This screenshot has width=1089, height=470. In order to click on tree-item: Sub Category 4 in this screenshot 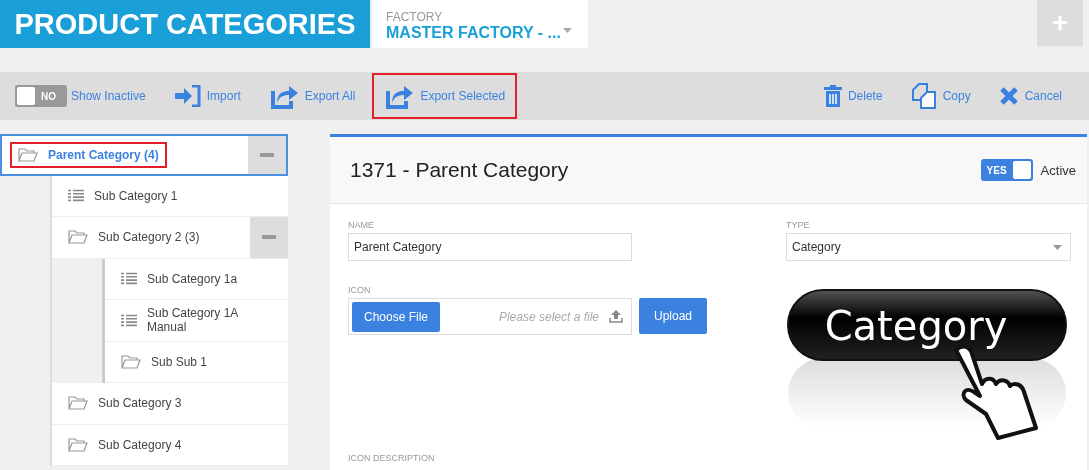, I will do `click(170, 445)`.